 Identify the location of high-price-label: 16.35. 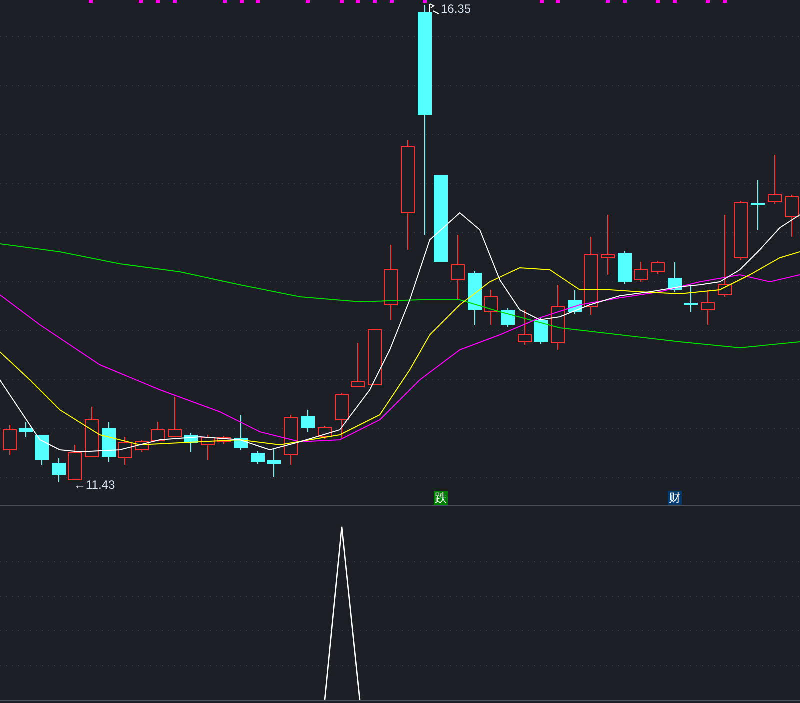
(456, 9).